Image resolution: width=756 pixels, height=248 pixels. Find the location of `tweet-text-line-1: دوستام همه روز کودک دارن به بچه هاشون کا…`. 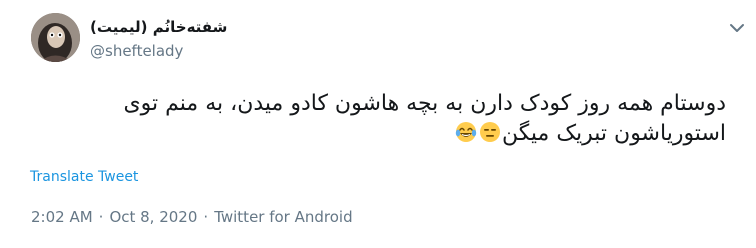

tweet-text-line-1: دوستام همه روز کودک دارن به بچه هاشون کا… is located at coordinates (424, 103).